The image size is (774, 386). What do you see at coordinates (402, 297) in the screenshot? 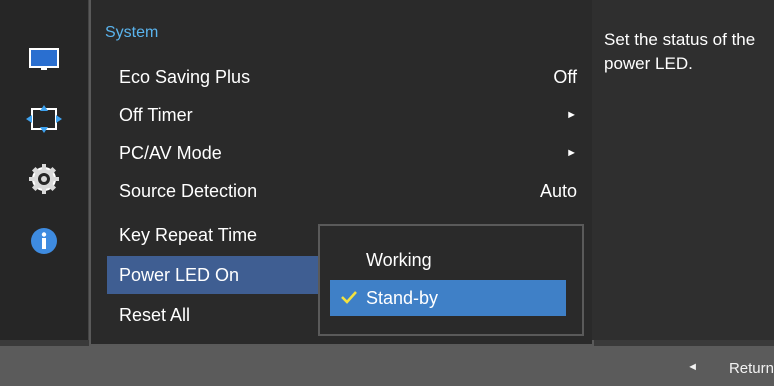
I see `option-label: Stand-by` at bounding box center [402, 297].